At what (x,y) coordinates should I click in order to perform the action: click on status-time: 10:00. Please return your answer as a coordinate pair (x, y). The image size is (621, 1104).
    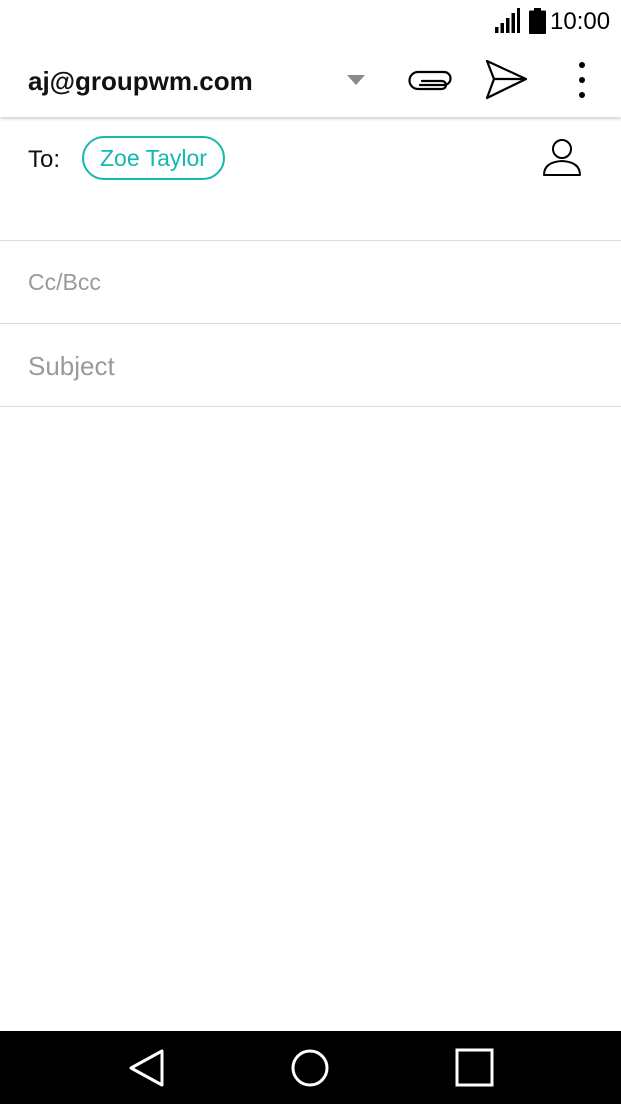
    Looking at the image, I should click on (580, 21).